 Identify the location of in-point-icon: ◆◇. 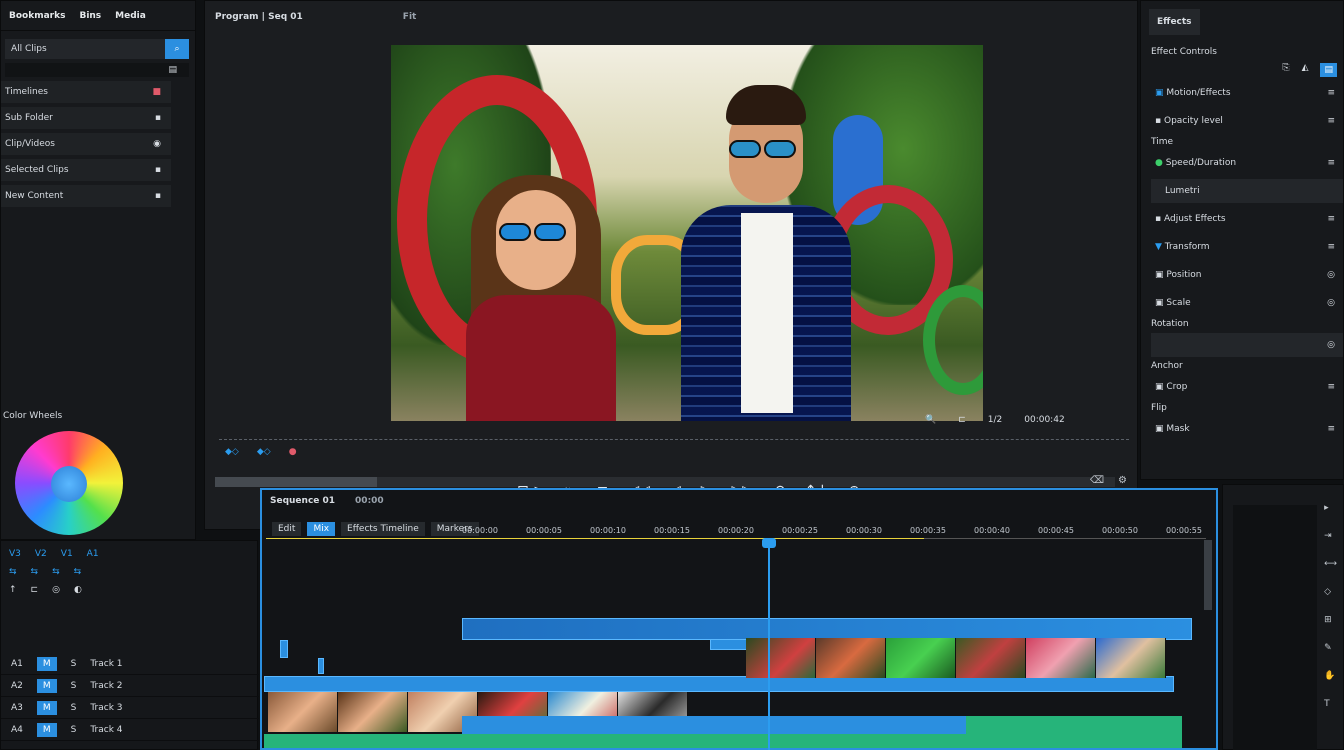
(232, 452).